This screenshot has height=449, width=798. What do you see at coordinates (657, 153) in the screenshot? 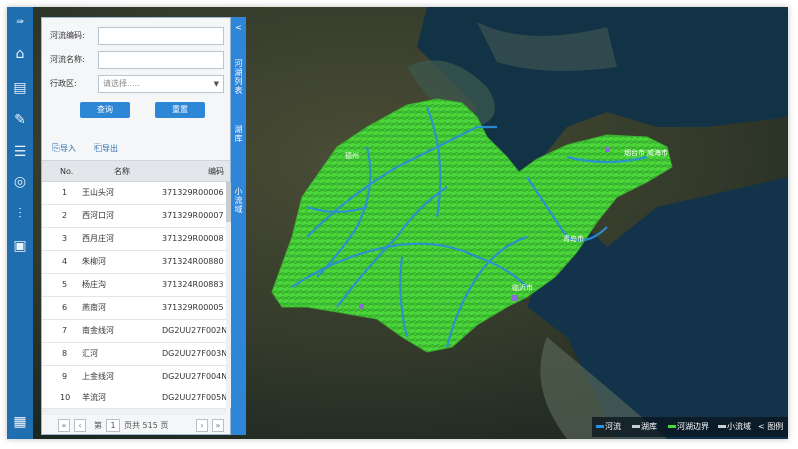
I see `map-label: 威海市` at bounding box center [657, 153].